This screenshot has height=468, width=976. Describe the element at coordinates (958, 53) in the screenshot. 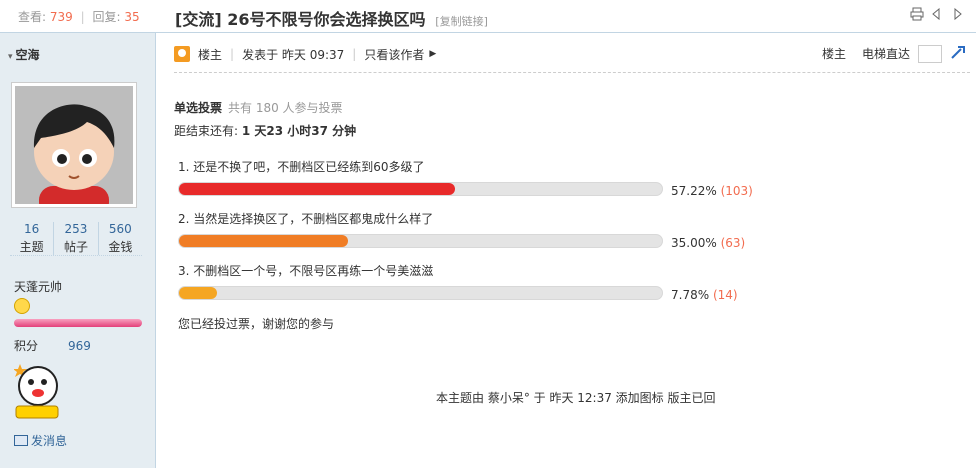

I see `elevator-go-icon` at that location.